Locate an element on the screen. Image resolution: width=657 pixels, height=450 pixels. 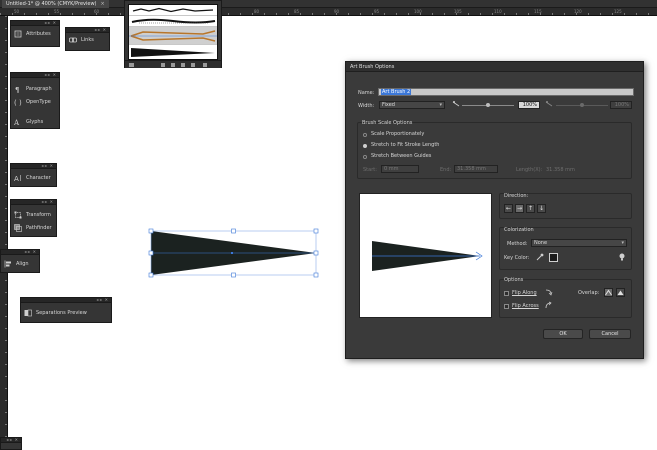
stretch-between-guides-radio is located at coordinates (365, 157).